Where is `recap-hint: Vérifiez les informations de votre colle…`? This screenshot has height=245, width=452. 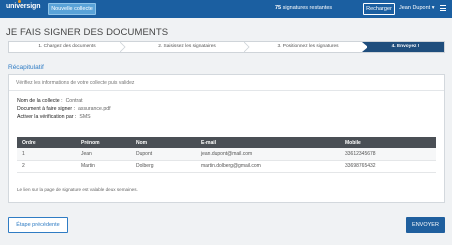
recap-hint: Vérifiez les informations de votre colle… is located at coordinates (75, 83).